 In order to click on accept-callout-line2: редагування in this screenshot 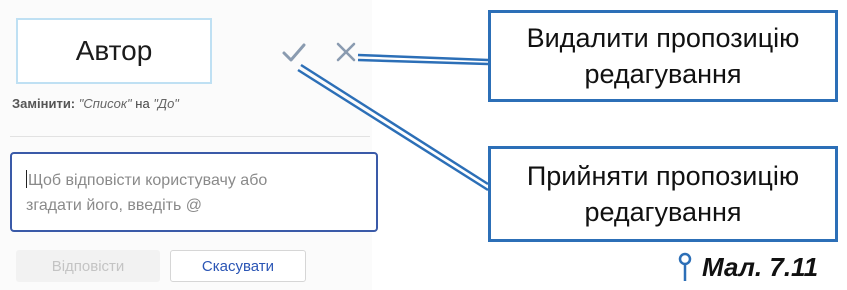, I will do `click(663, 212)`.